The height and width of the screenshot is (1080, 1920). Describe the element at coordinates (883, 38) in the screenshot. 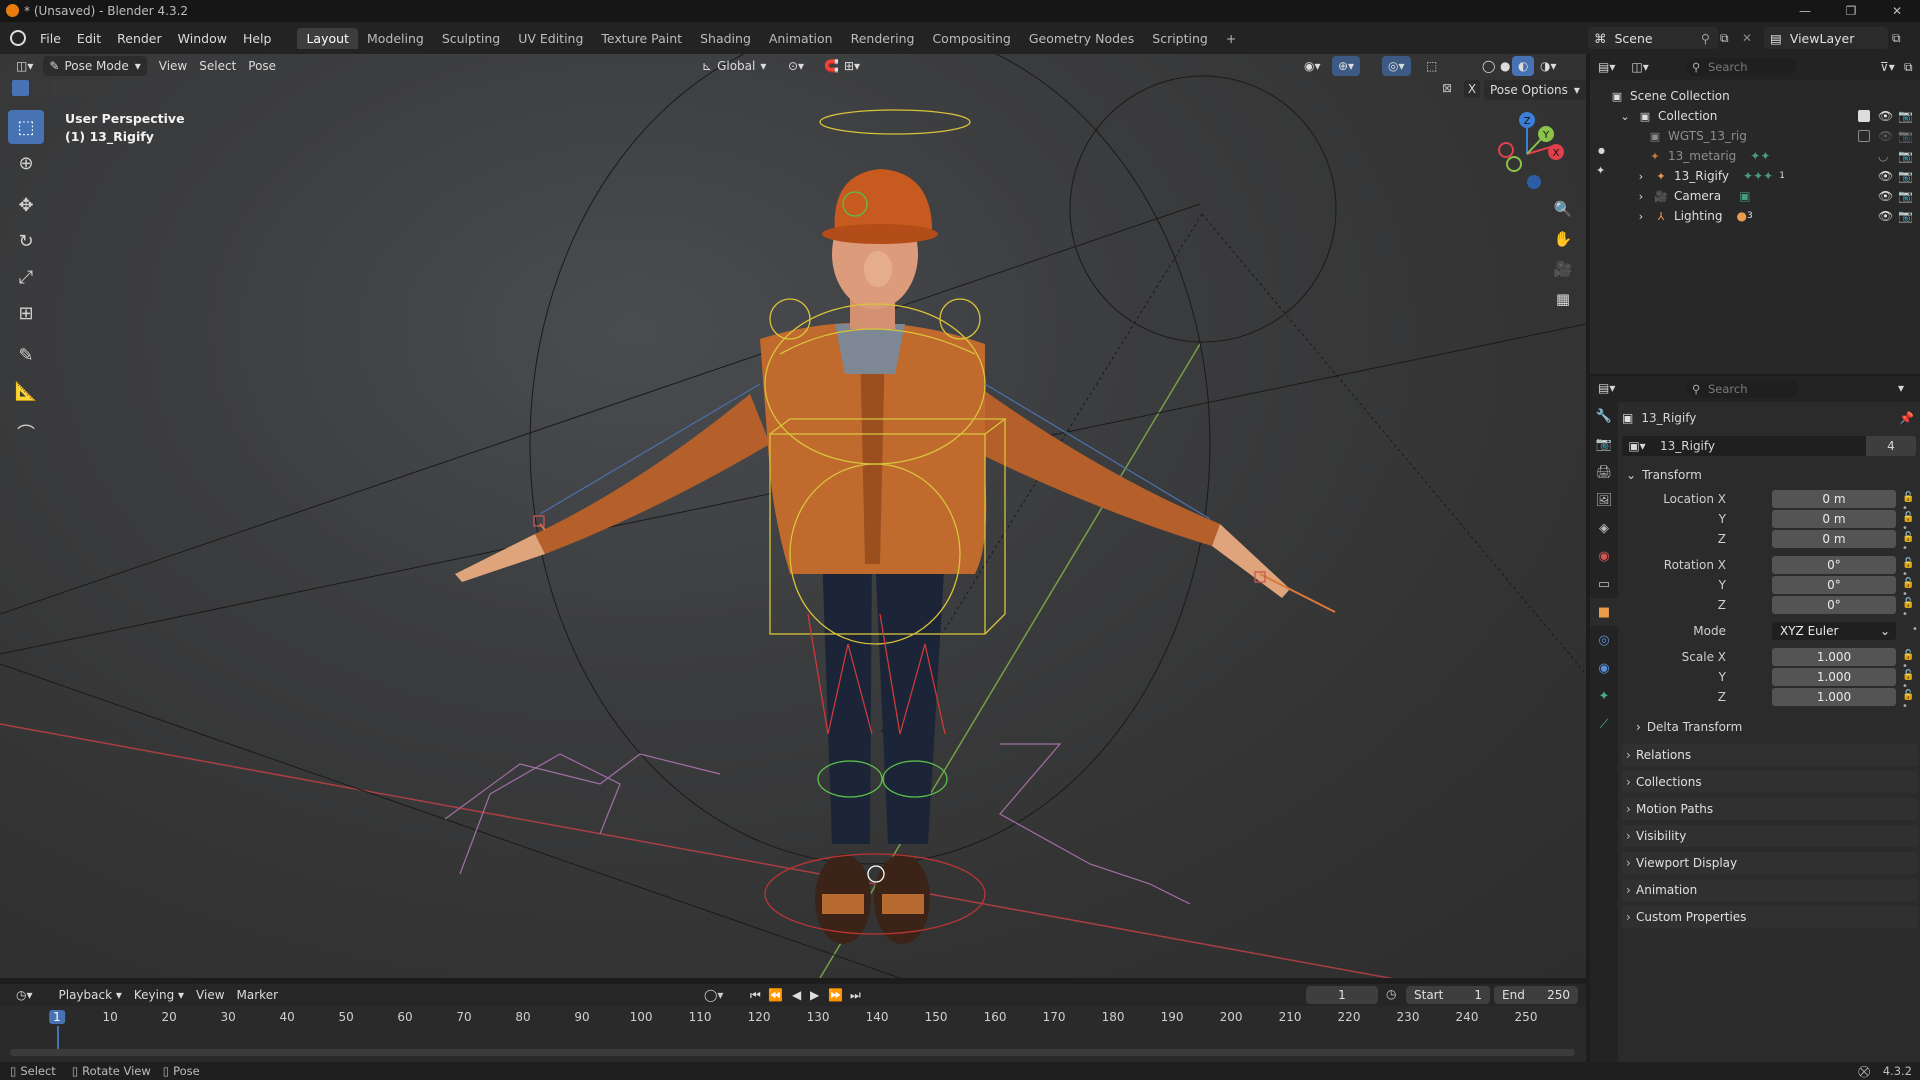

I see `tab-rendering: Rendering` at that location.